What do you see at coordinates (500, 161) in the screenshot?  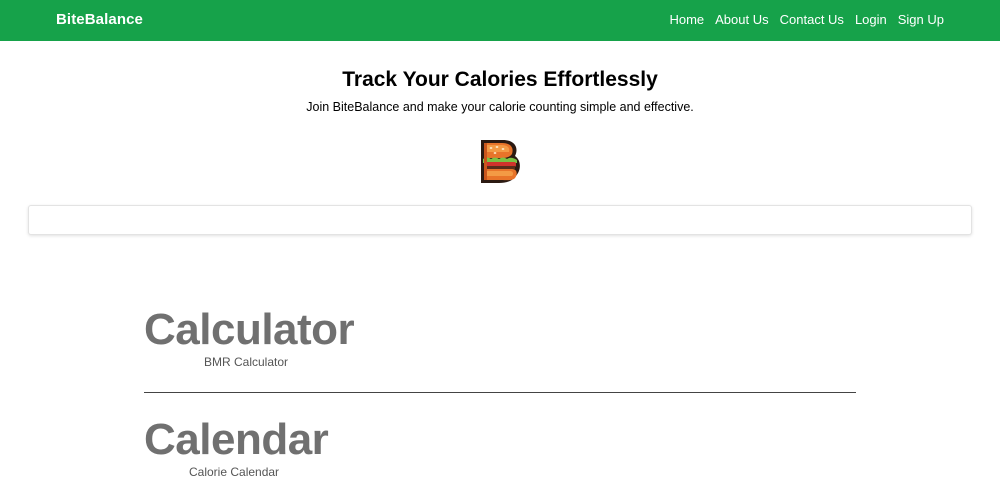 I see `burger-b-logo-icon` at bounding box center [500, 161].